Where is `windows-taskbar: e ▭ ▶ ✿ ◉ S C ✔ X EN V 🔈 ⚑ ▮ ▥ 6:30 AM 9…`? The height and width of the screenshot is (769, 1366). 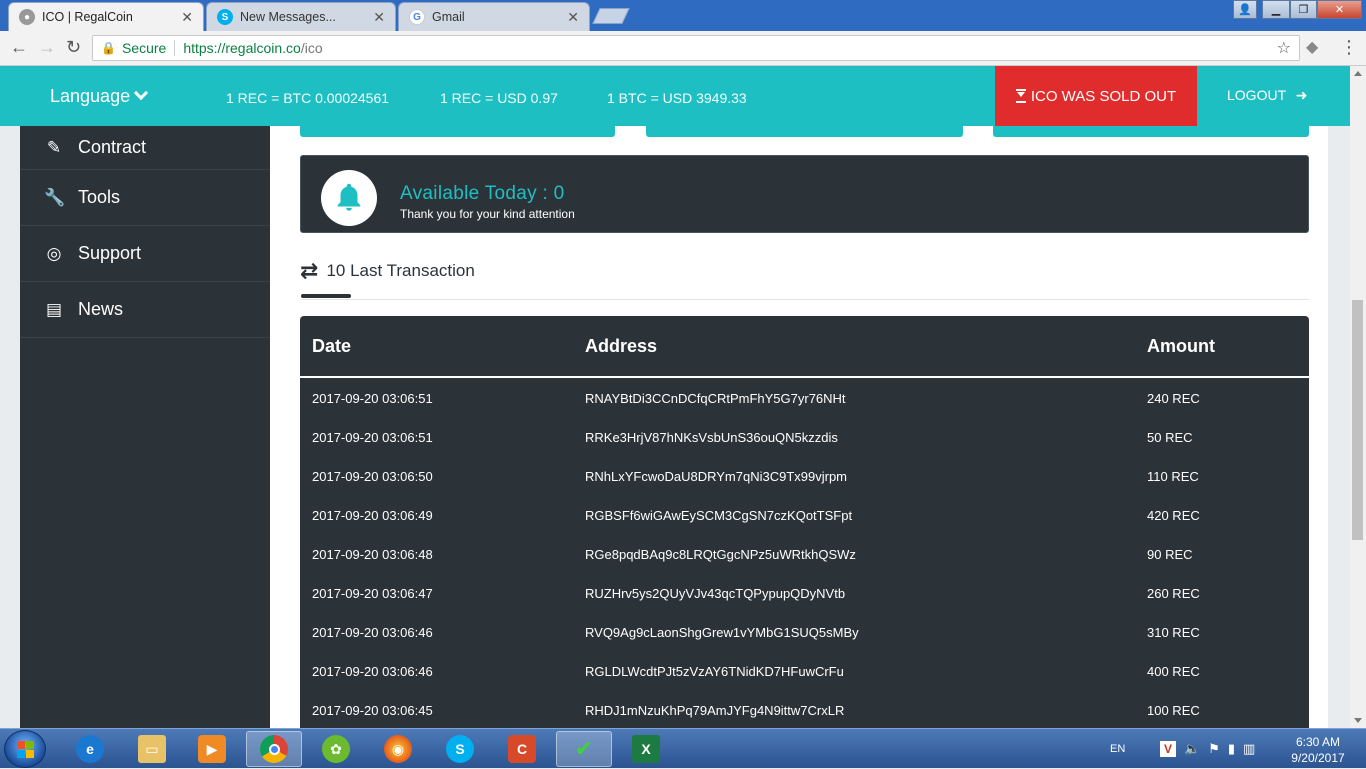
windows-taskbar: e ▭ ▶ ✿ ◉ S C ✔ X EN V 🔈 ⚑ ▮ ▥ 6:30 AM 9… is located at coordinates (683, 748).